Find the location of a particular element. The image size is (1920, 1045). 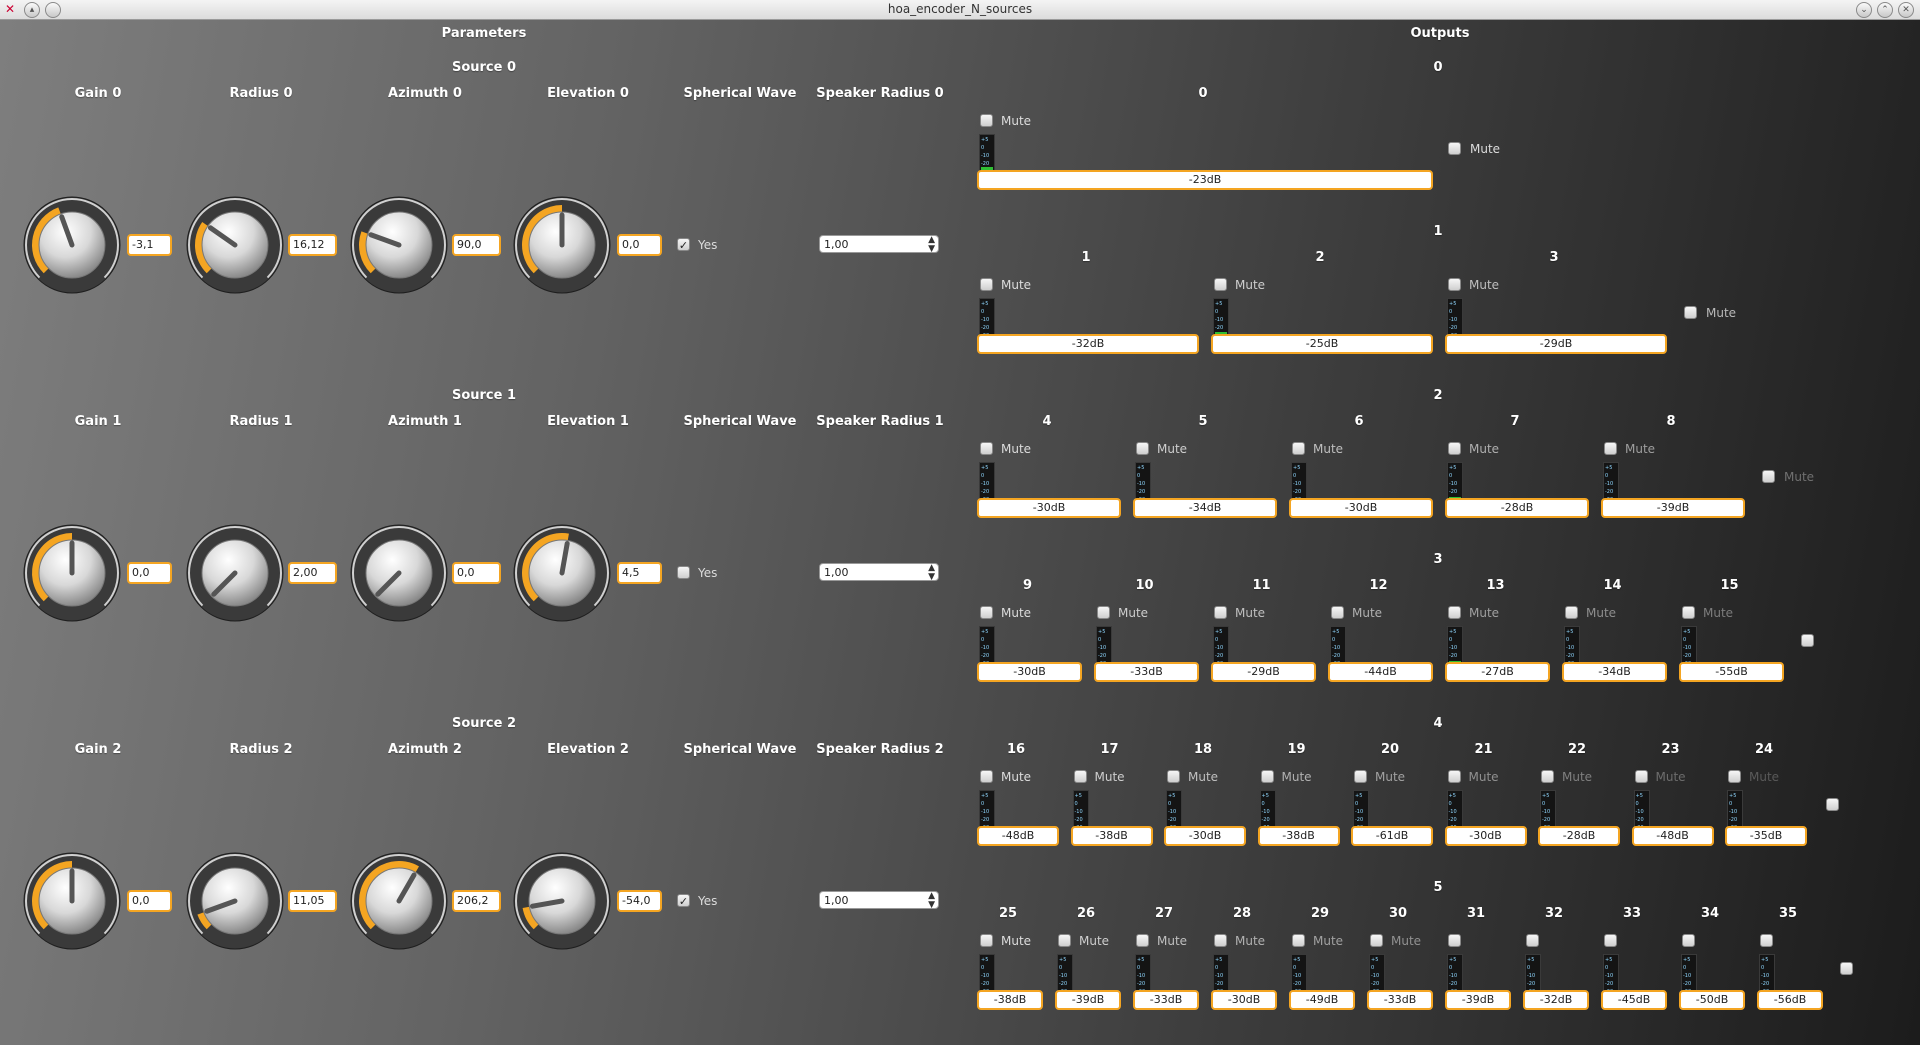

spherical-wave-checkbox: ✓ is located at coordinates (683, 245).